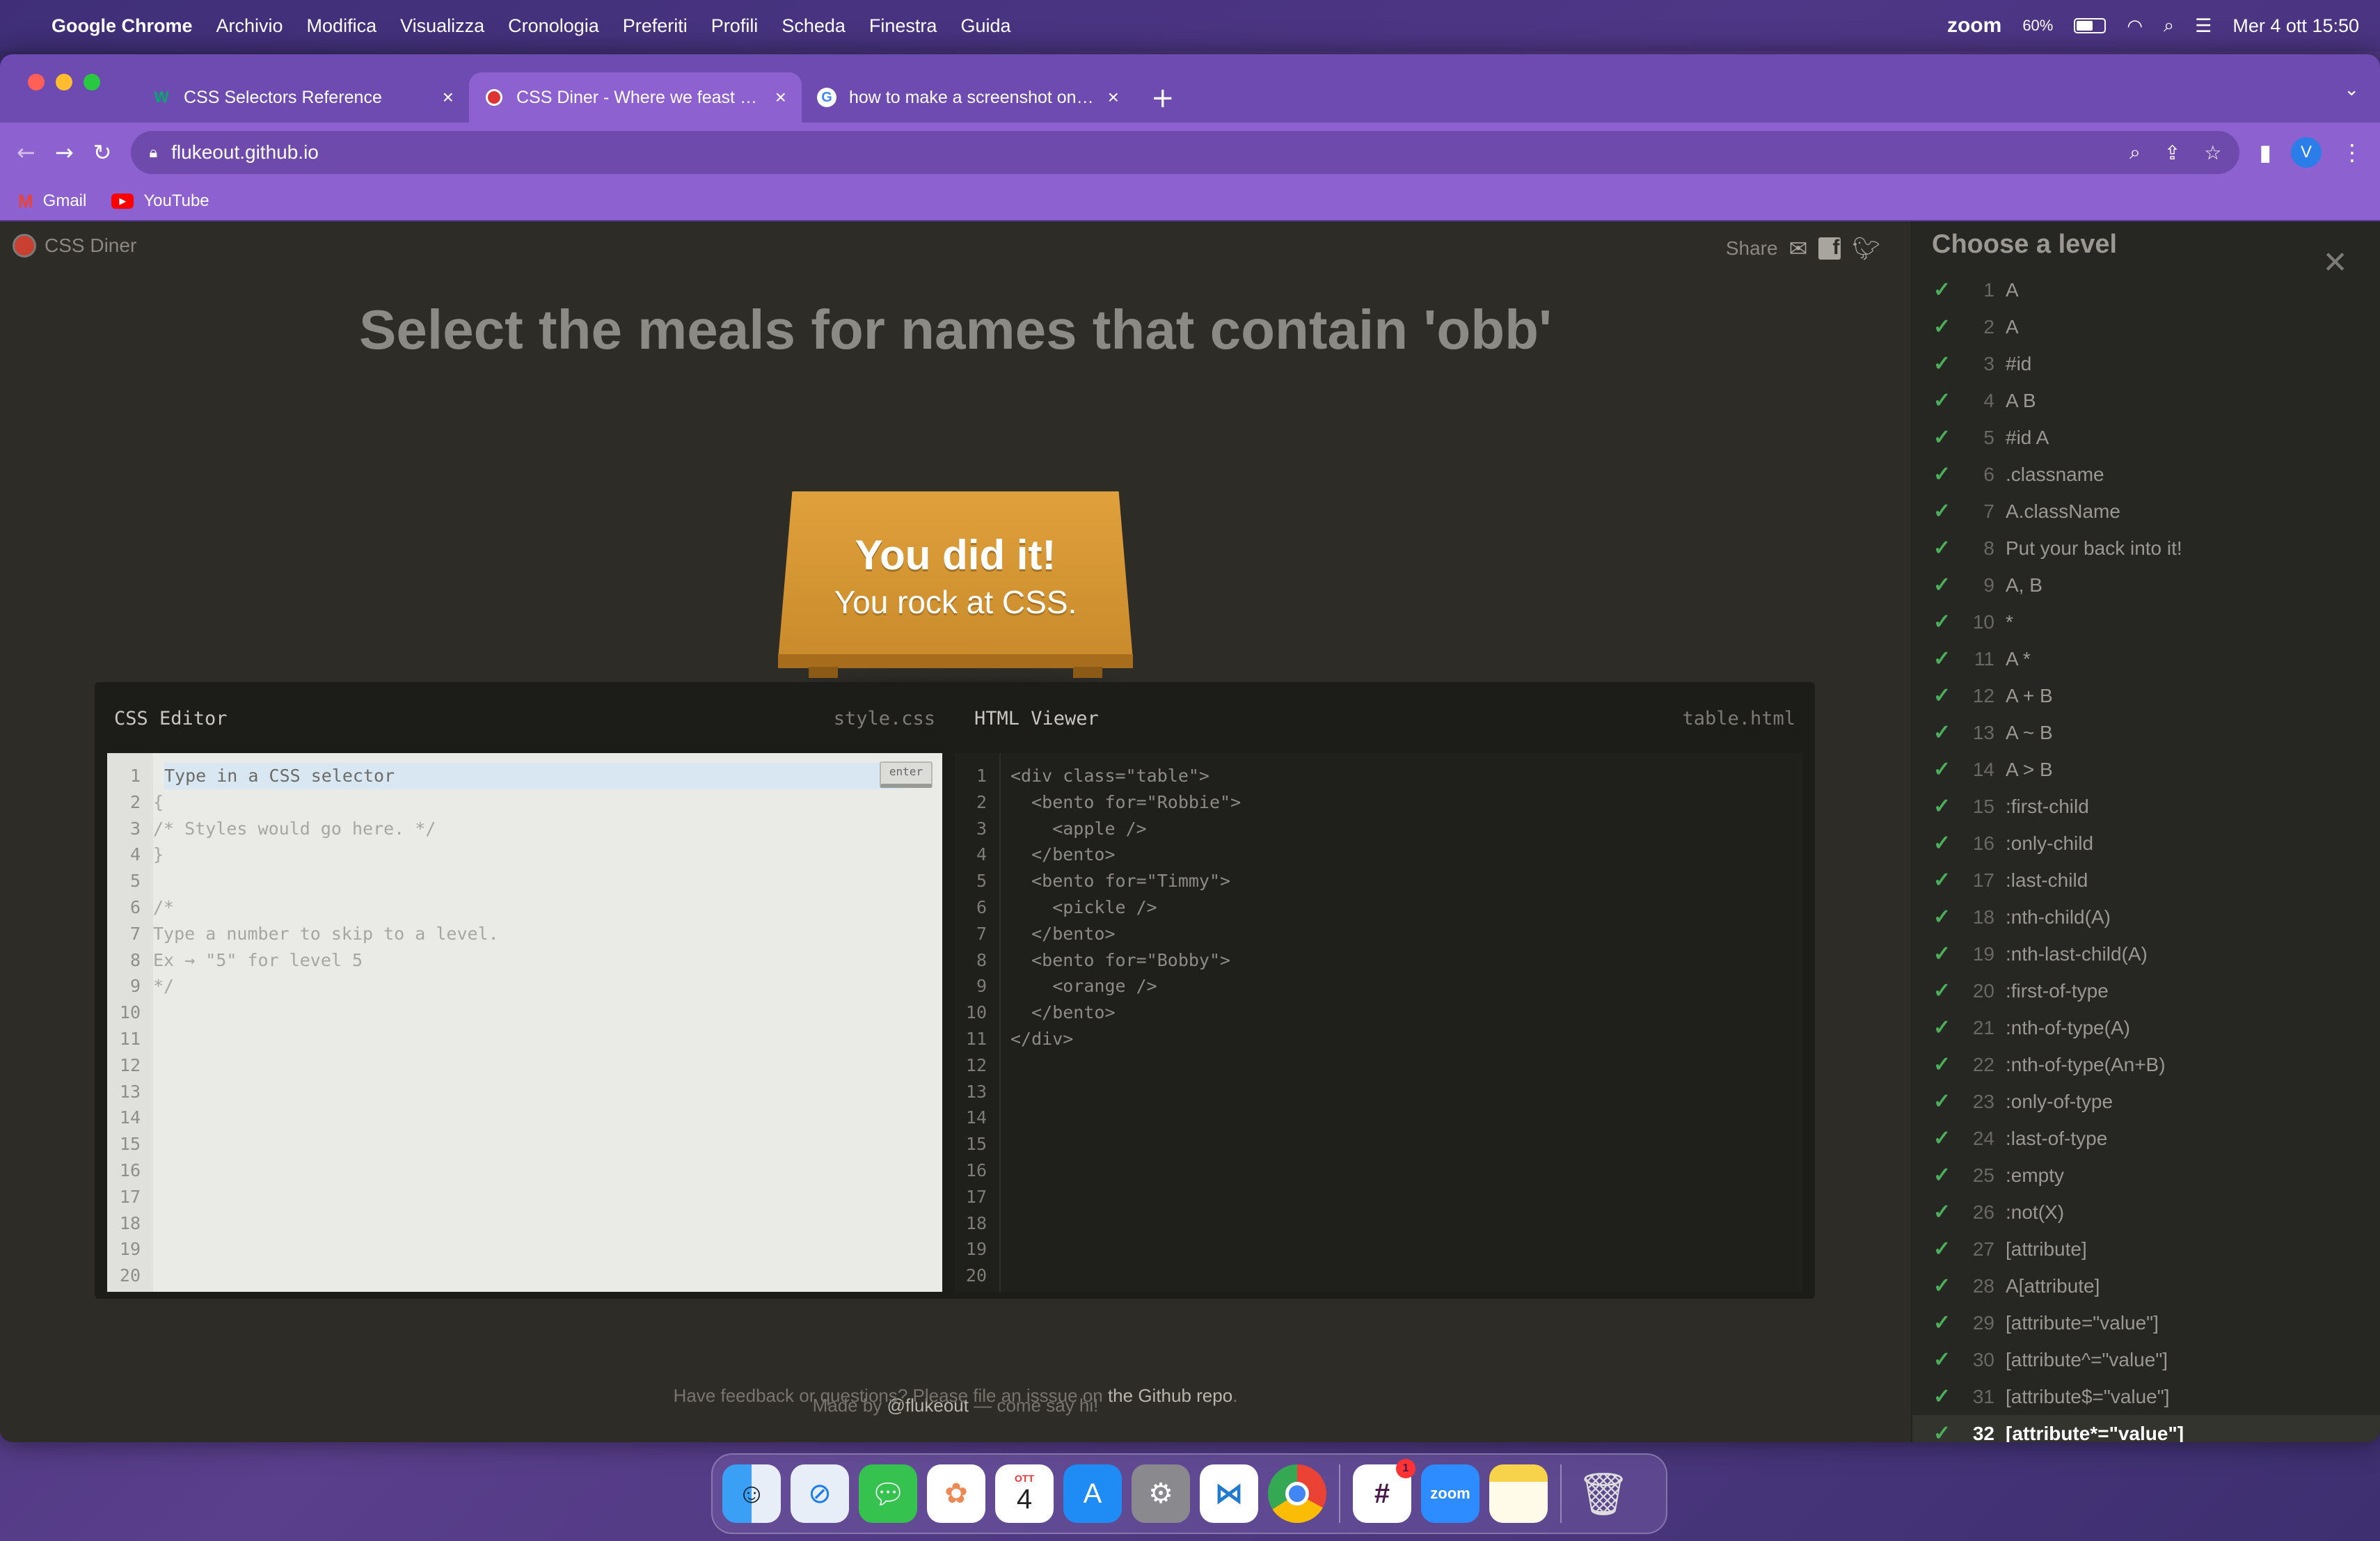 Image resolution: width=2380 pixels, height=1541 pixels. What do you see at coordinates (2146, 1285) in the screenshot?
I see `level-item: ✓ 28 A[attribute]` at bounding box center [2146, 1285].